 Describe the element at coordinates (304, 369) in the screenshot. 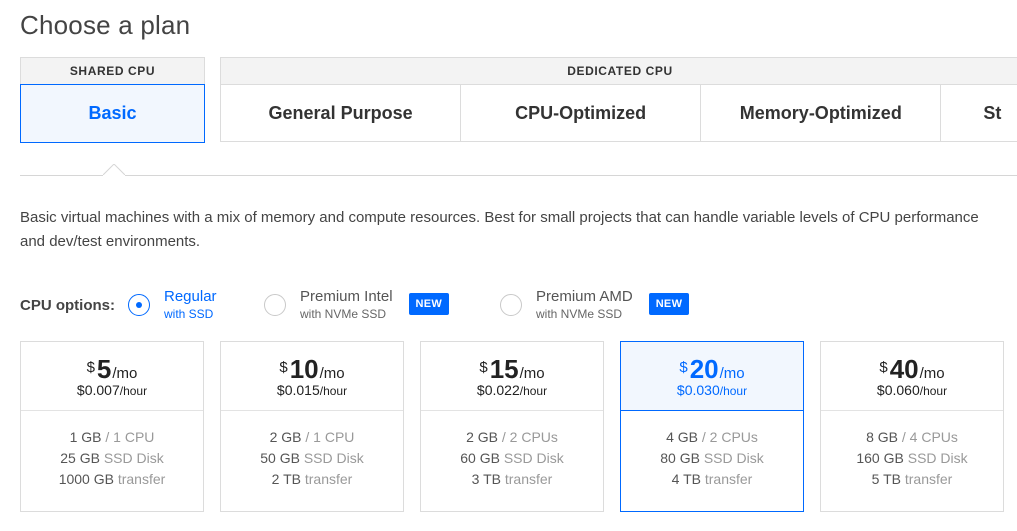

I see `price-amount: 10` at that location.